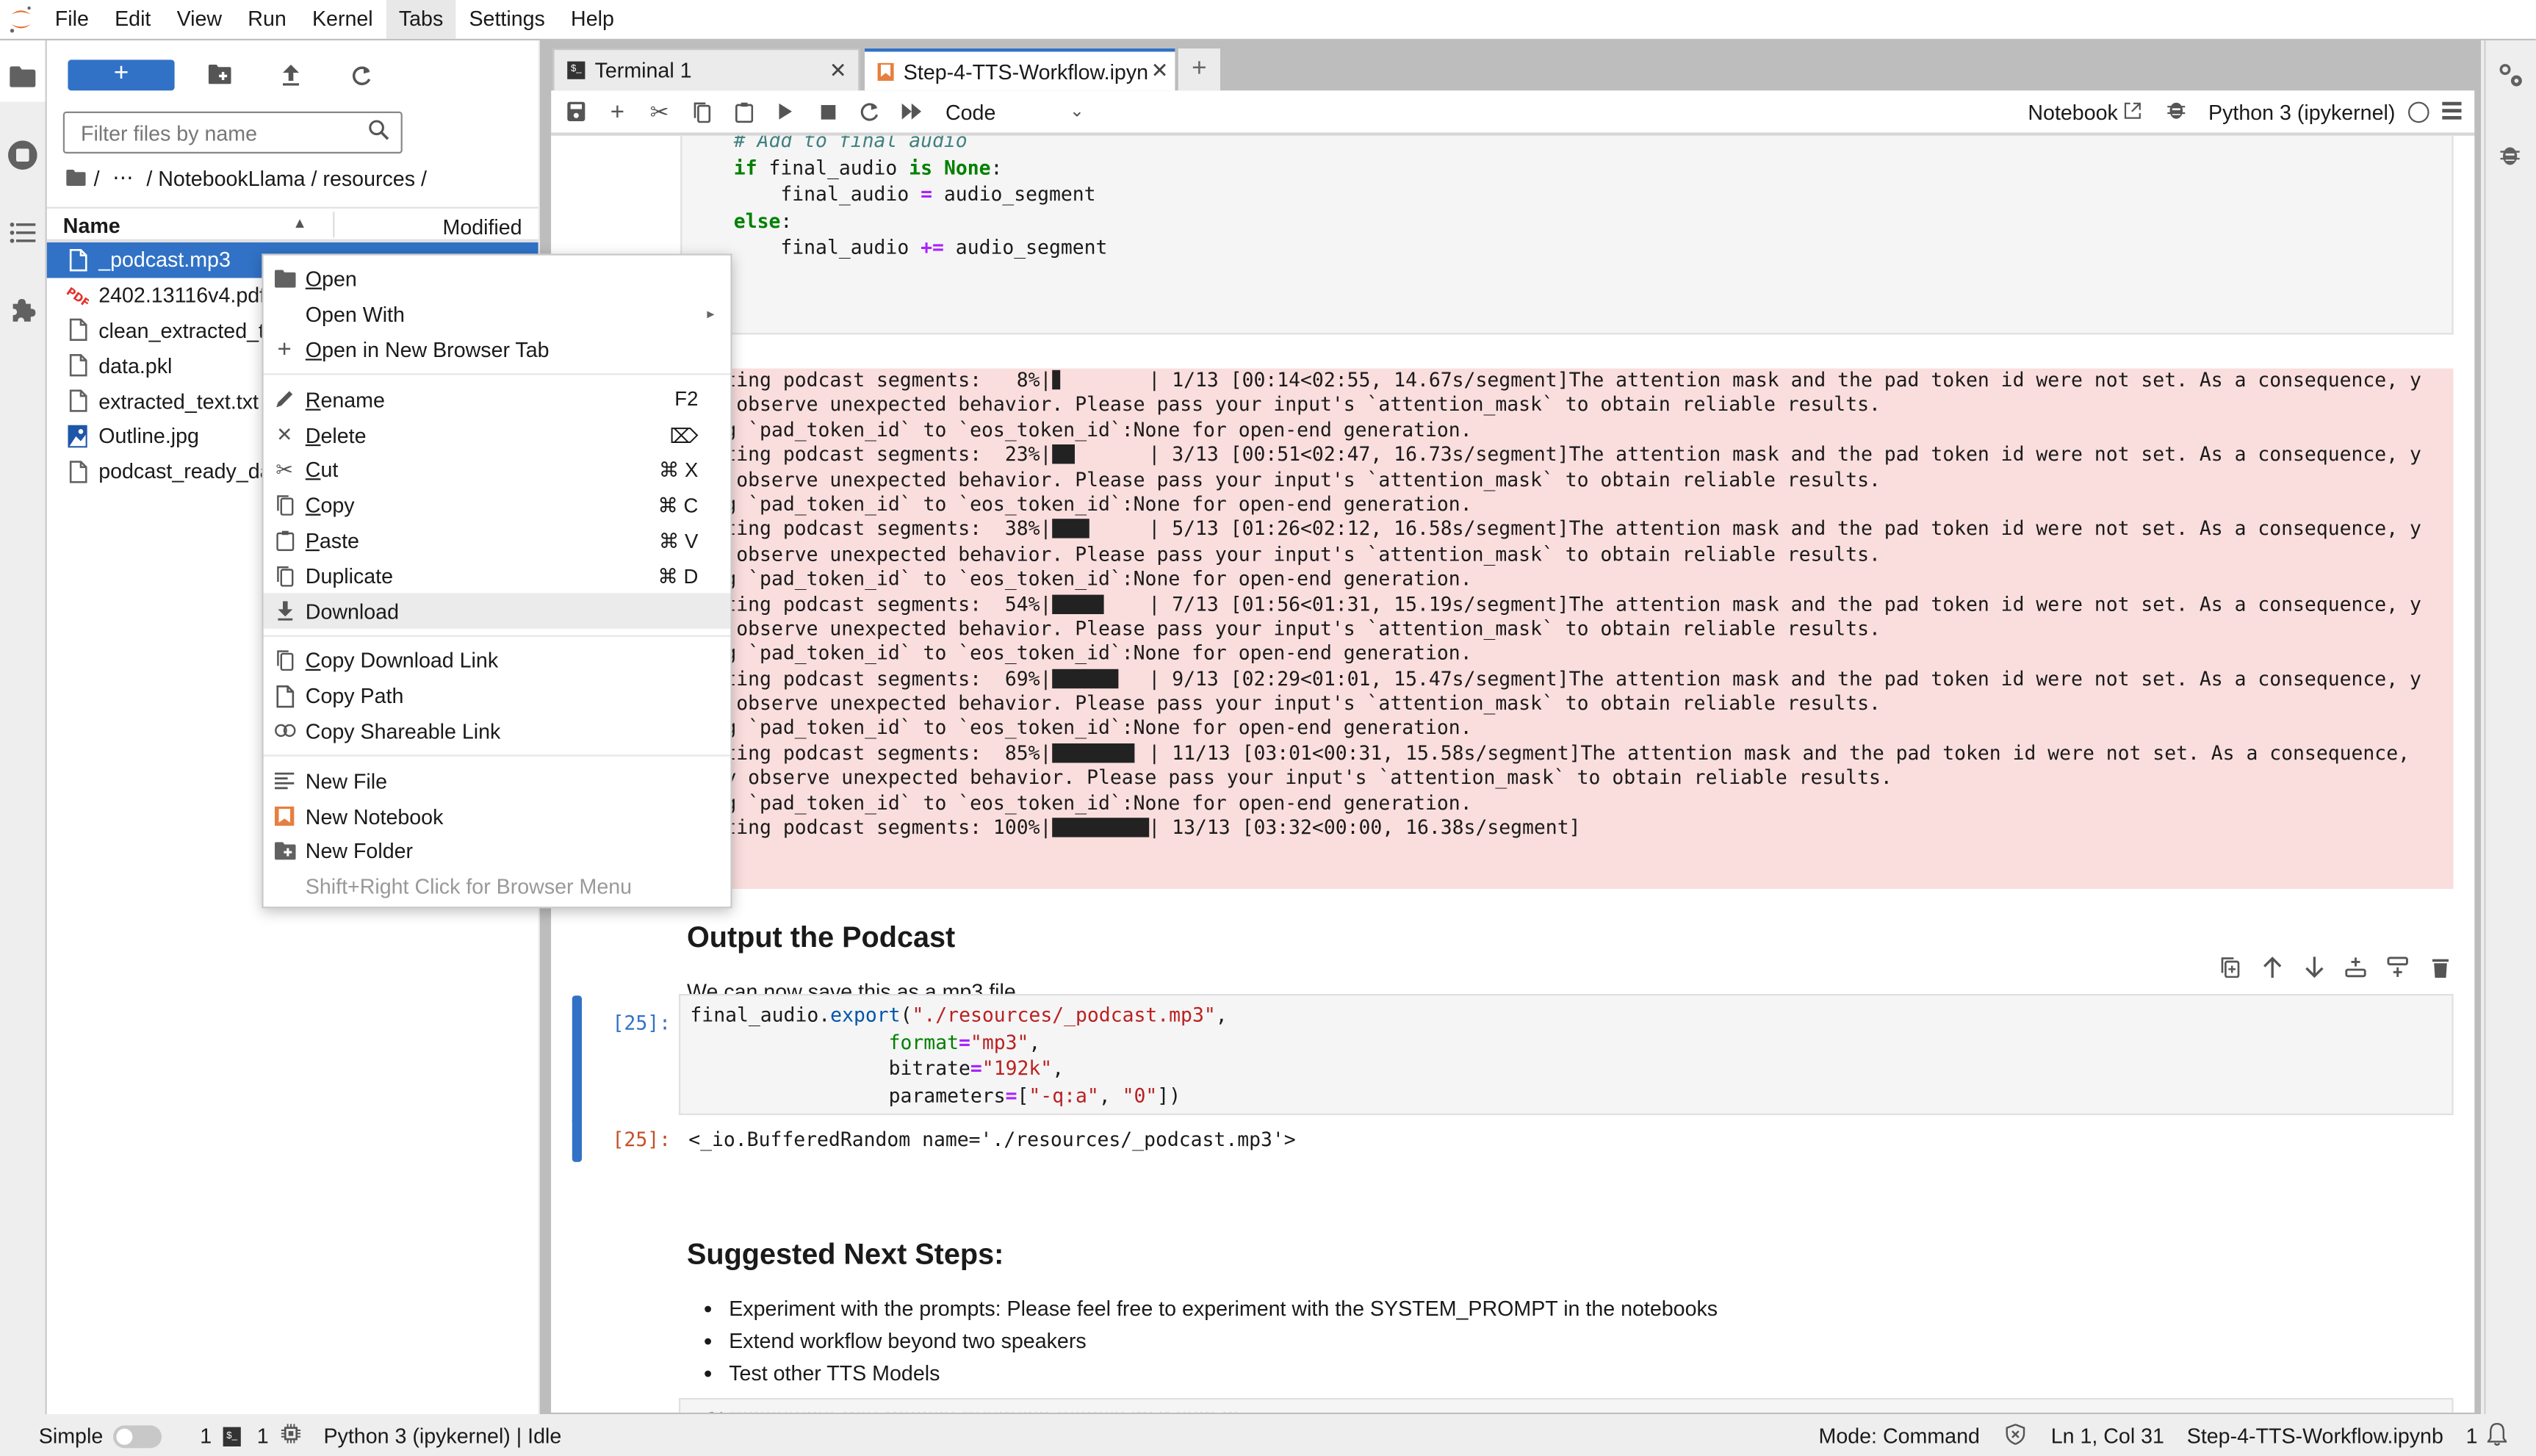  I want to click on menu-item-new-notebook: New Notebook, so click(497, 816).